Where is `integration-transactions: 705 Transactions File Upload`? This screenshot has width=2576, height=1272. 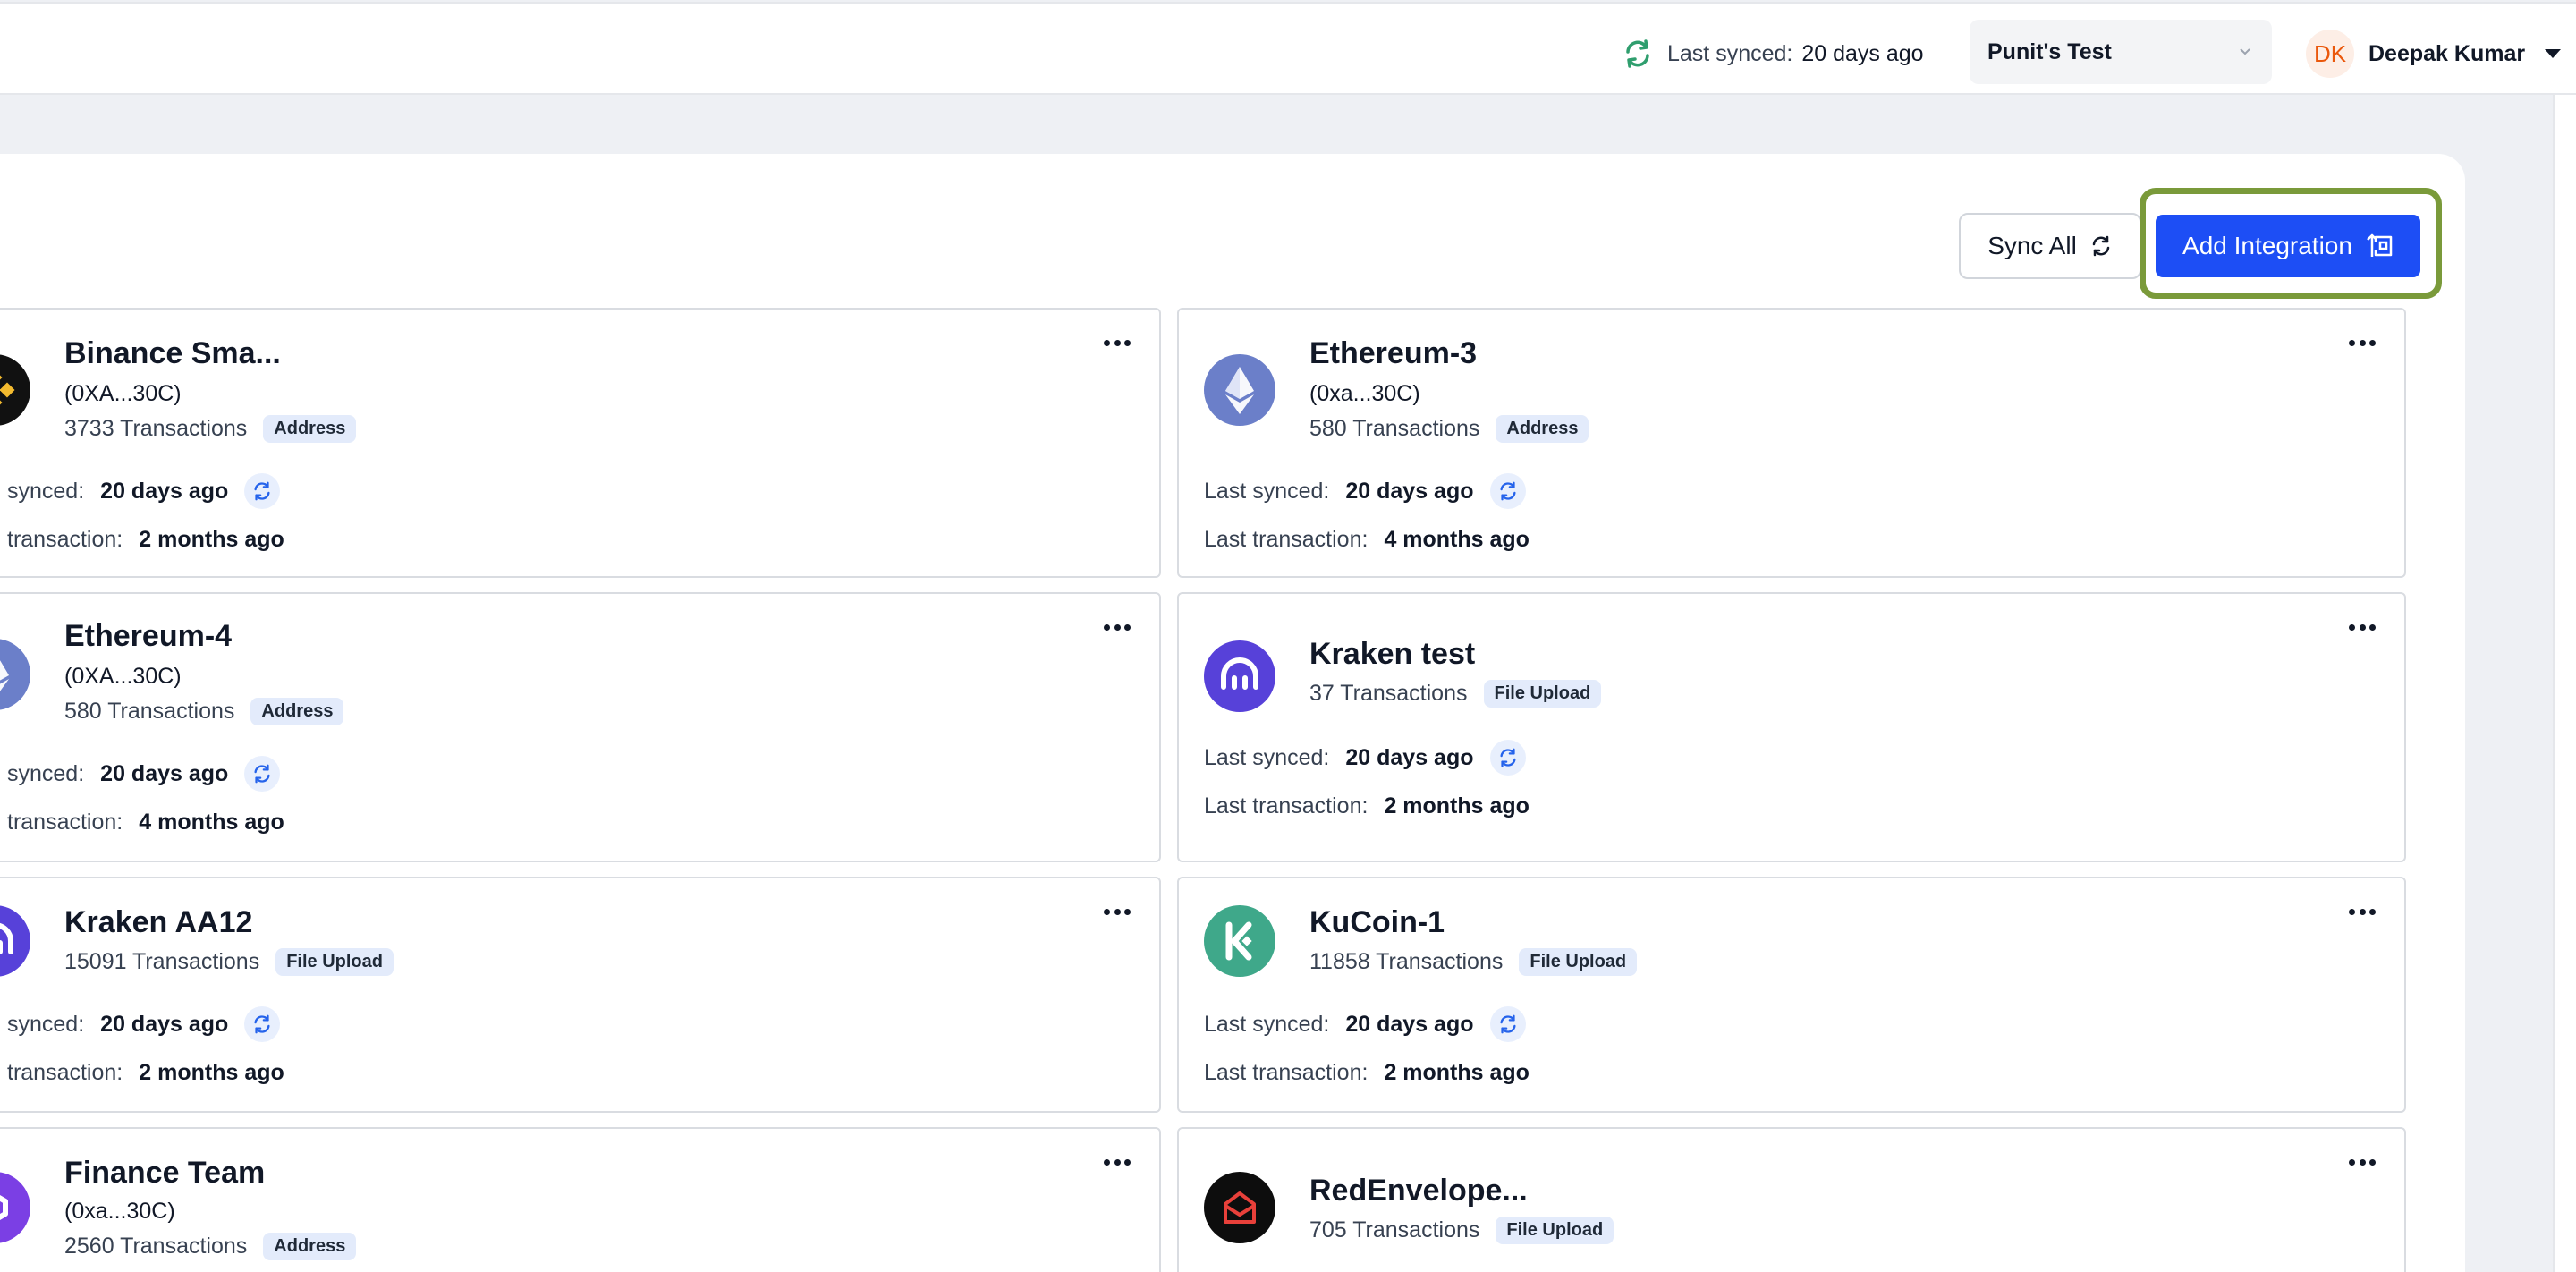
integration-transactions: 705 Transactions File Upload is located at coordinates (1461, 1230).